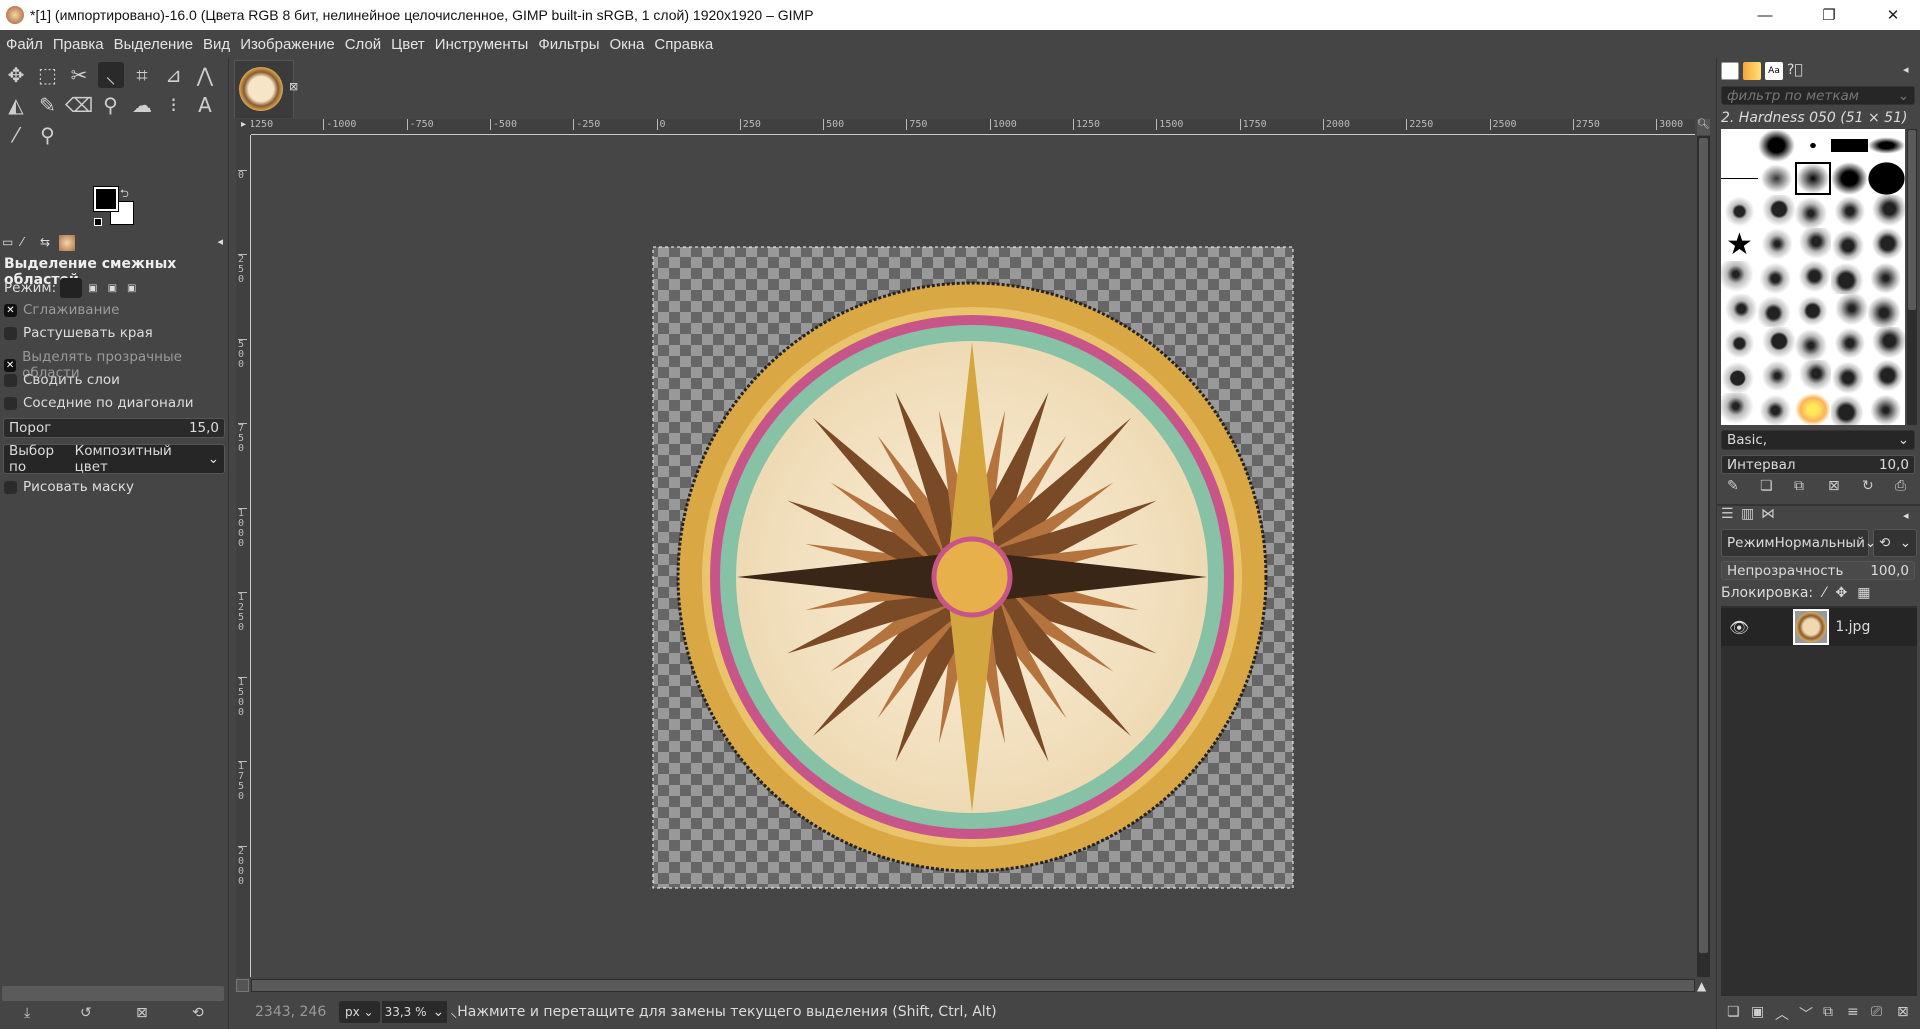 The width and height of the screenshot is (1920, 1029). I want to click on gradients-tab, so click(1752, 71).